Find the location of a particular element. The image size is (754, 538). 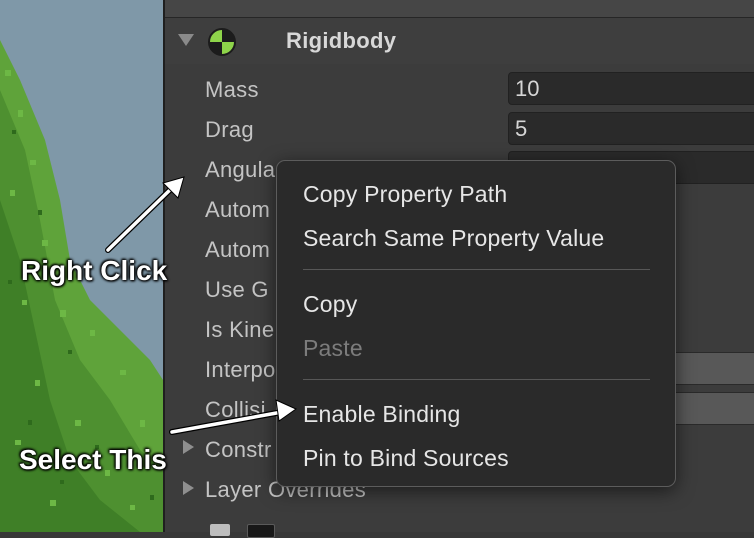

annotation-right-click: Right Click is located at coordinates (94, 270).